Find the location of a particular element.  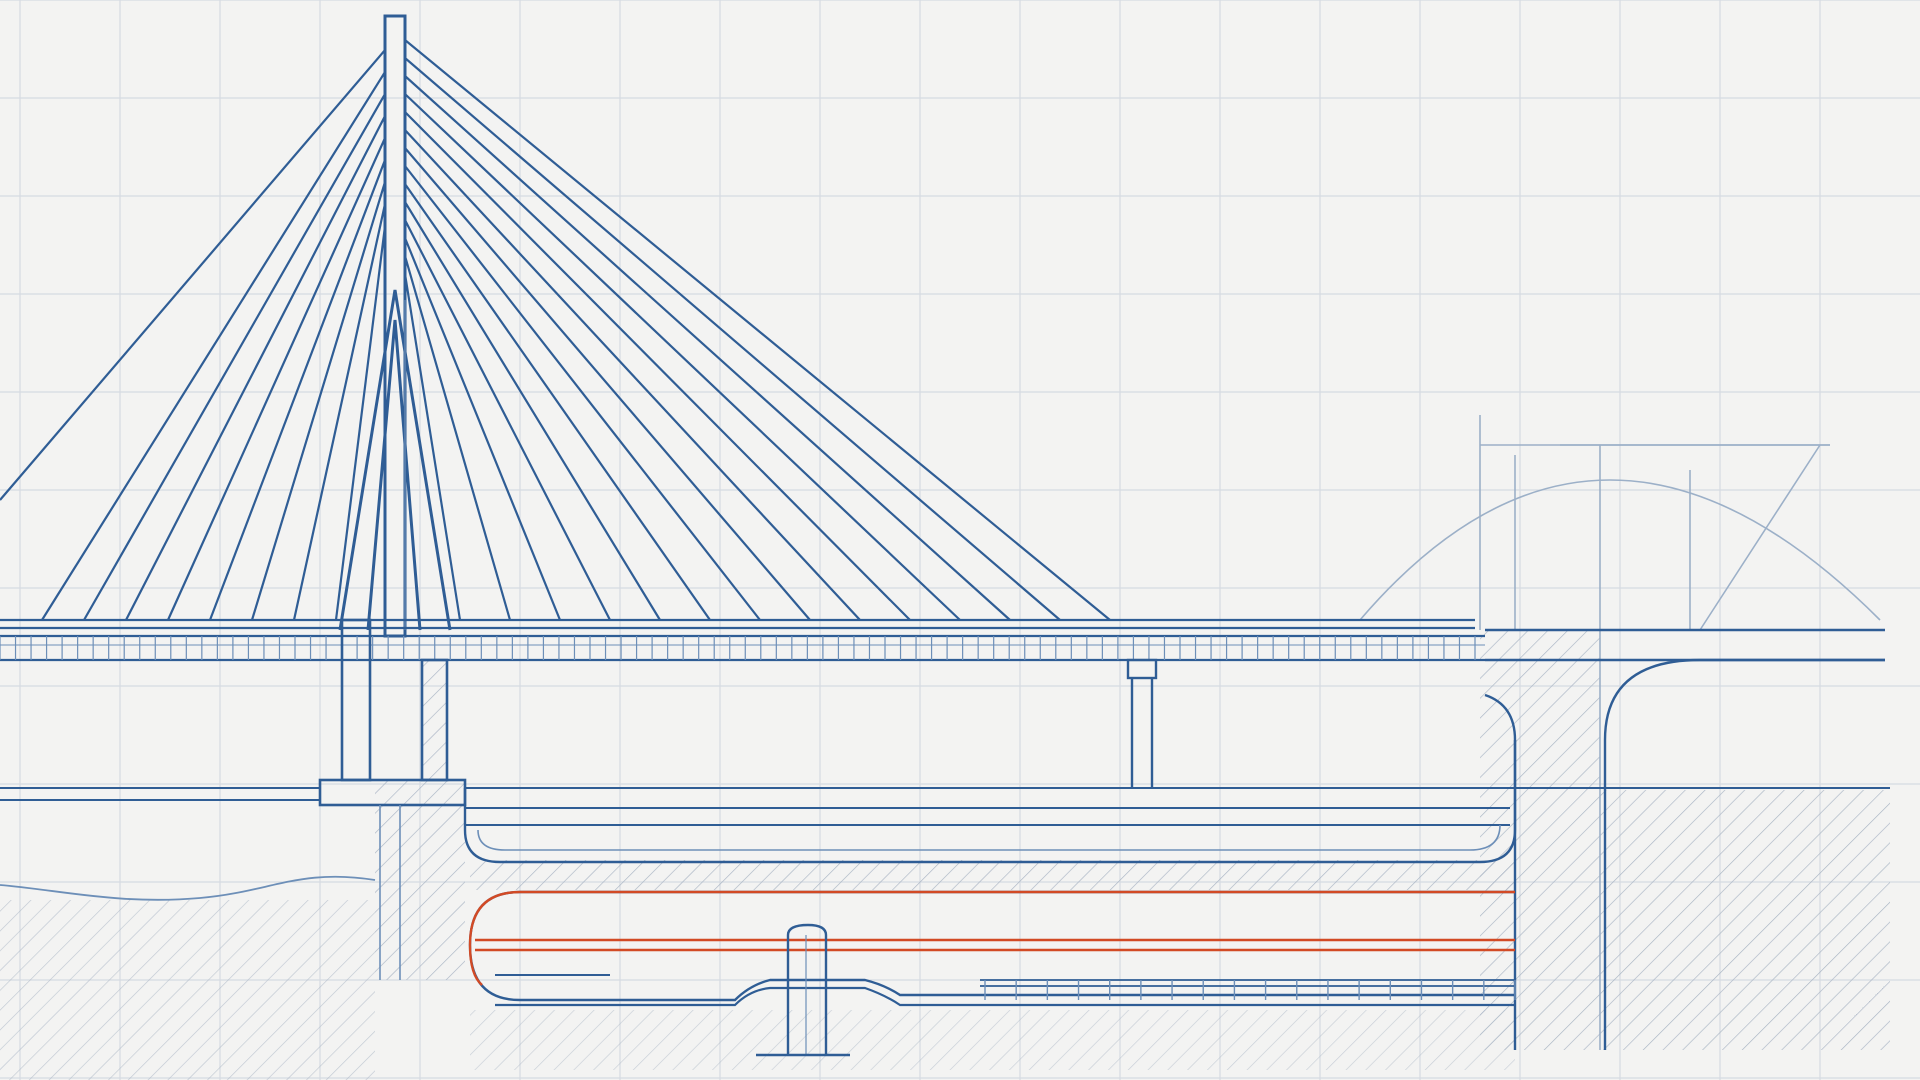

upper-tunnel-inner-wall is located at coordinates (989, 837).